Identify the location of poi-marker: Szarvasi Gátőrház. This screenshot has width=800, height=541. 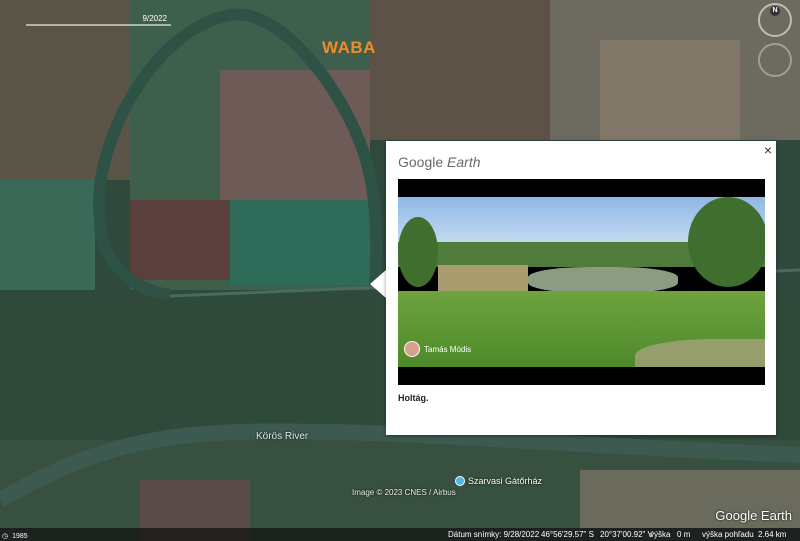
(498, 481).